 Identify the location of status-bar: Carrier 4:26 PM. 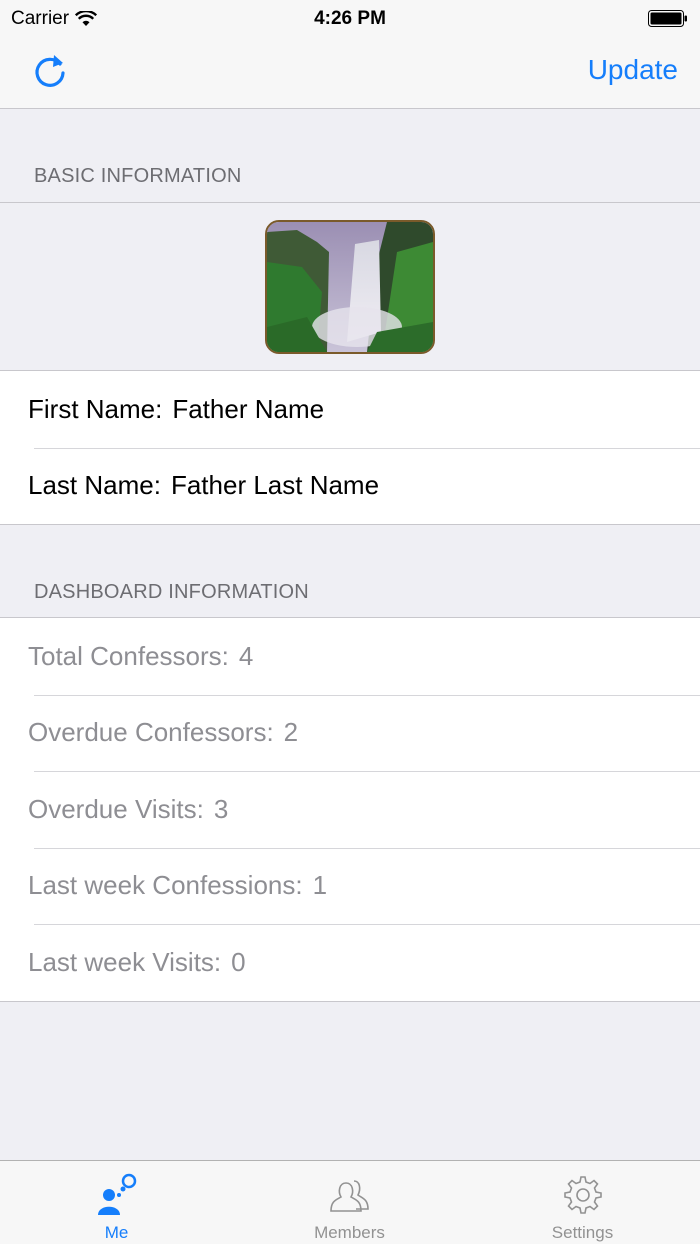
(350, 20).